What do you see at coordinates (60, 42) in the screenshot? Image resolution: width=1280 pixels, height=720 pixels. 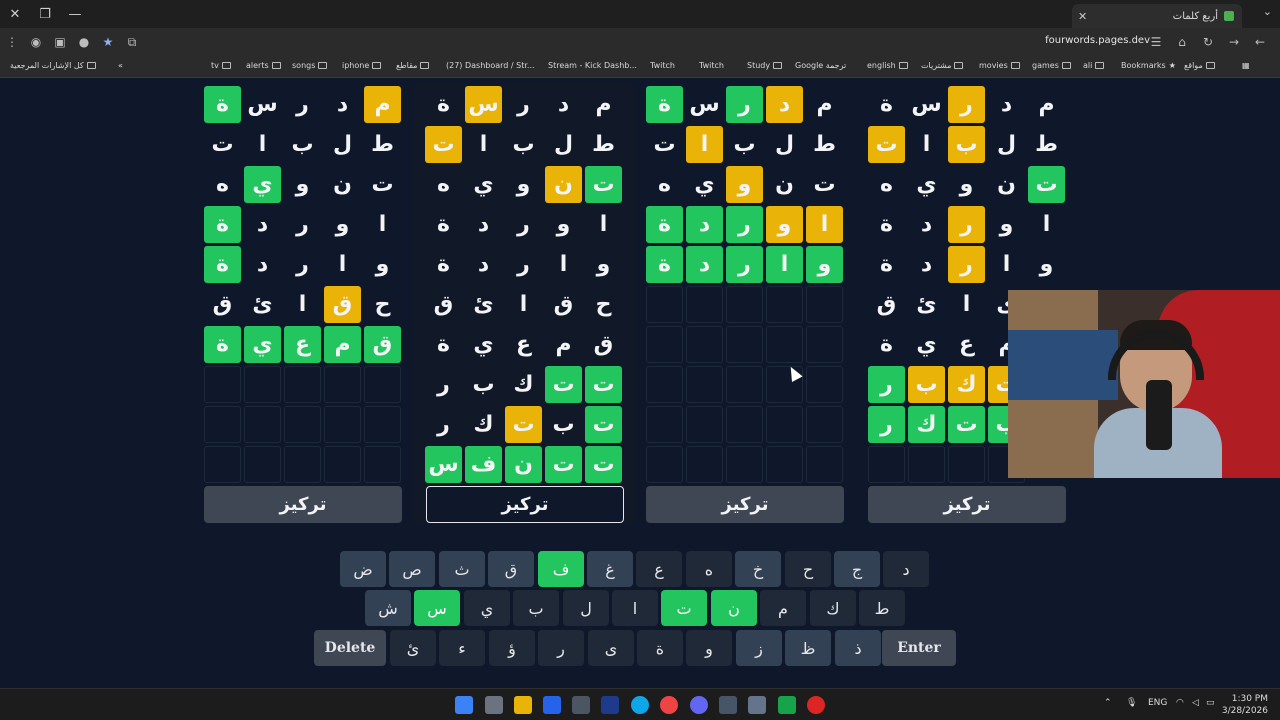 I see `extensions-icon: ▣` at bounding box center [60, 42].